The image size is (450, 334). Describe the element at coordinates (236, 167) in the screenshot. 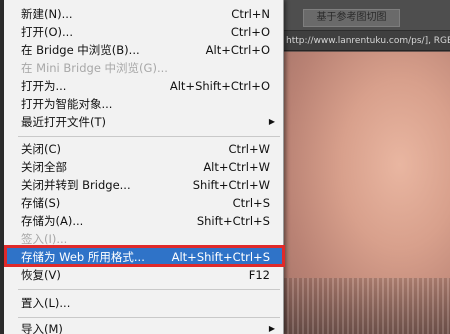

I see `menu-item-shortcut: Alt+Ctrl+W` at that location.